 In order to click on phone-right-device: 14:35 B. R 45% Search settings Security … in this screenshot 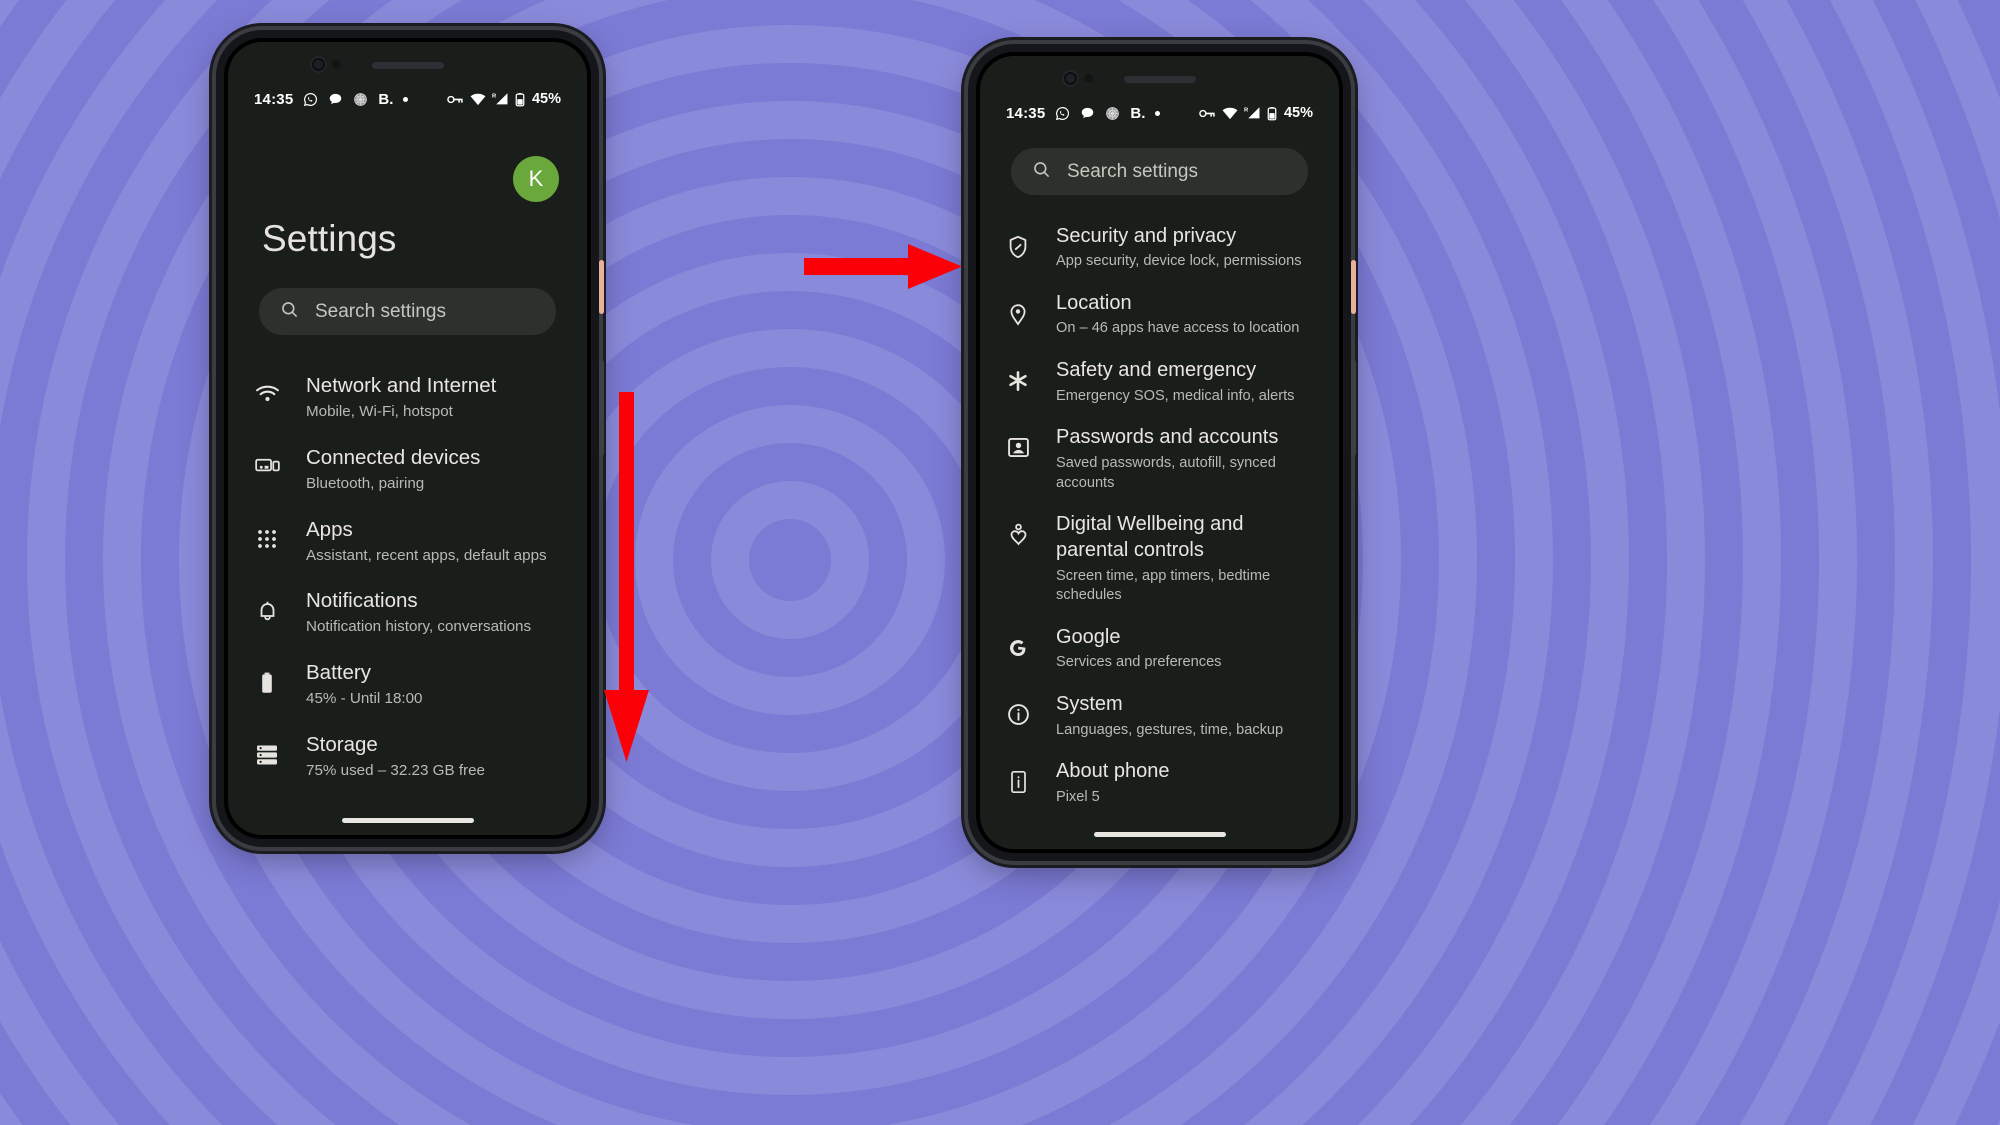, I will do `click(1162, 452)`.